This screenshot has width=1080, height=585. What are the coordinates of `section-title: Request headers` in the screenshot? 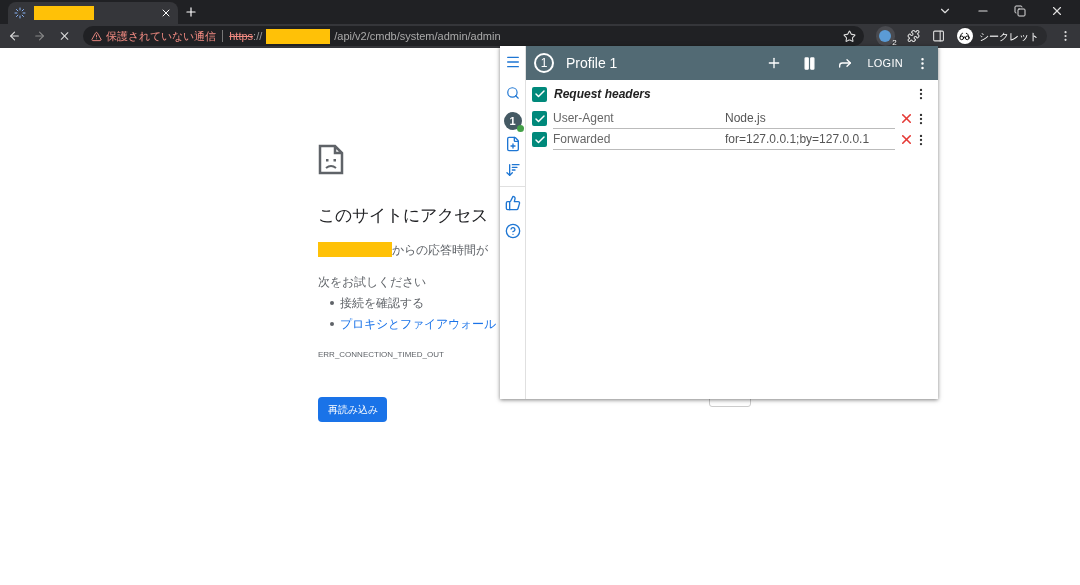 It's located at (602, 94).